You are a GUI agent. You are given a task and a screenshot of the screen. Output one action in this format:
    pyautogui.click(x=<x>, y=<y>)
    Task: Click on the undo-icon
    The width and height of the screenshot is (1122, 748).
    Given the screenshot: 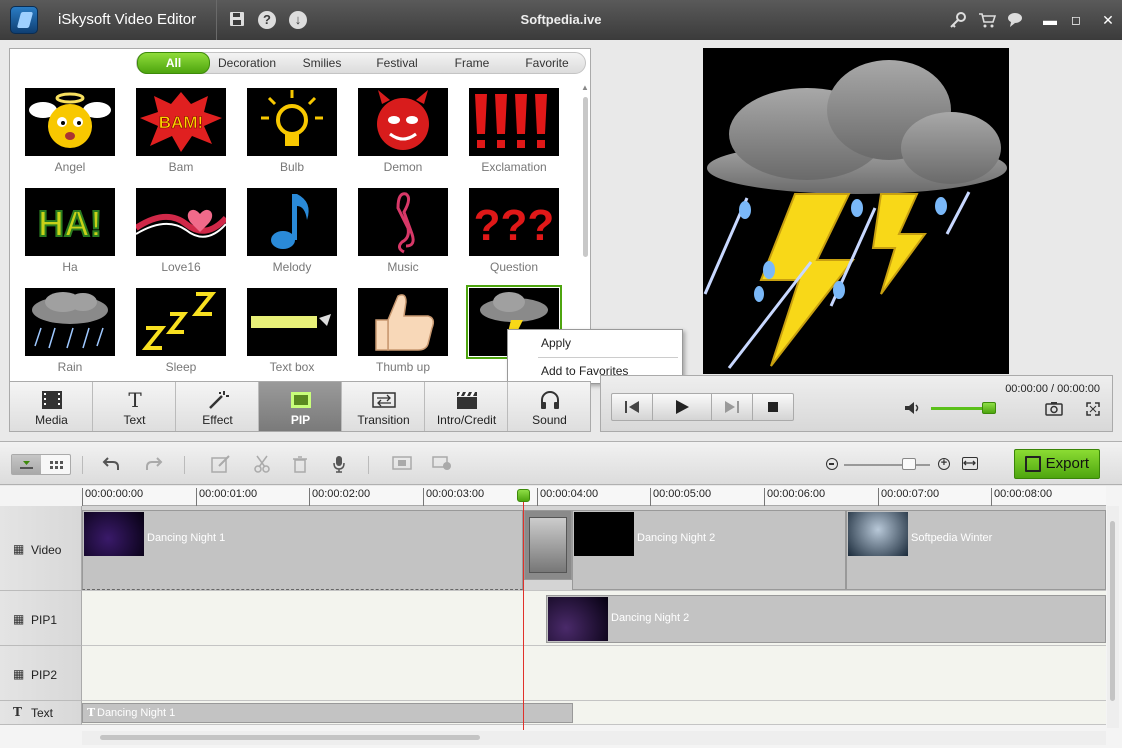 What is the action you would take?
    pyautogui.click(x=111, y=464)
    